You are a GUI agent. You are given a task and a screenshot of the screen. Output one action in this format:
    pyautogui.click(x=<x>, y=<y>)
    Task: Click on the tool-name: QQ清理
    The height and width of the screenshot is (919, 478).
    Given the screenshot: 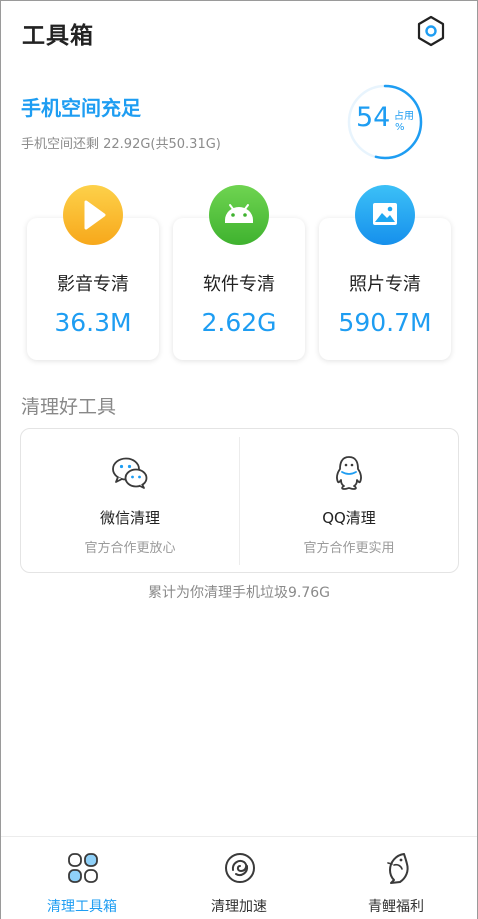 What is the action you would take?
    pyautogui.click(x=349, y=518)
    